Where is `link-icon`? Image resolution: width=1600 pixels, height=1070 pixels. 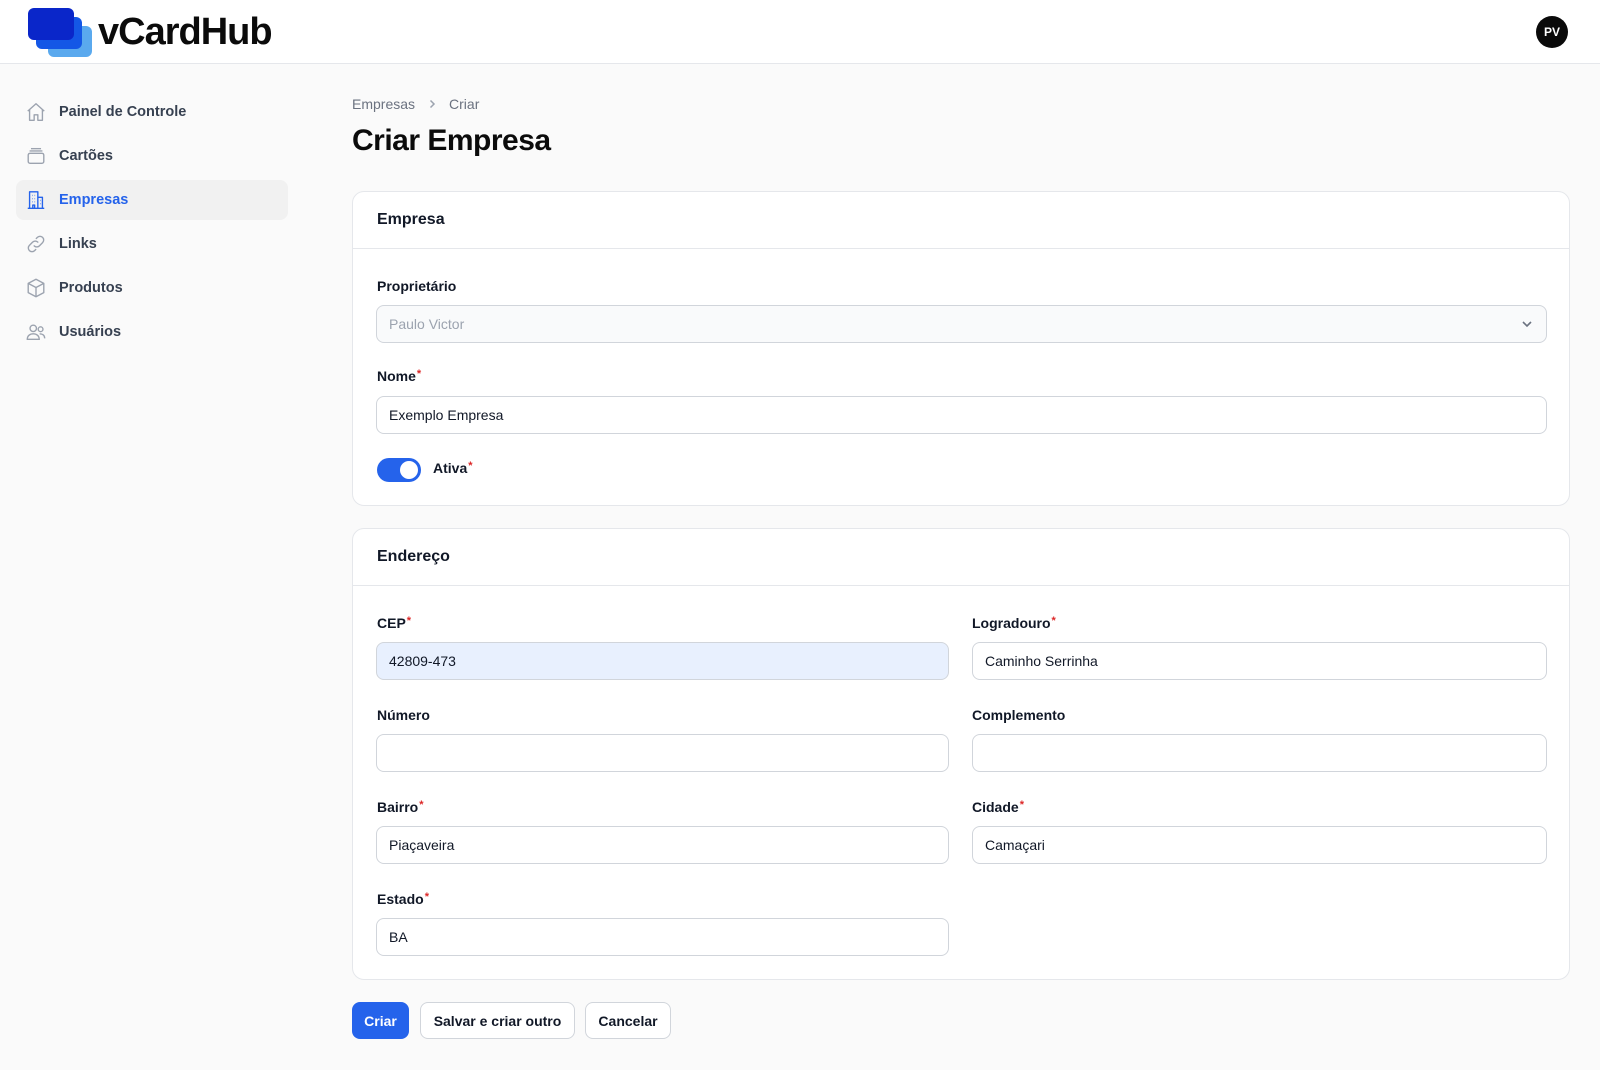
link-icon is located at coordinates (36, 244).